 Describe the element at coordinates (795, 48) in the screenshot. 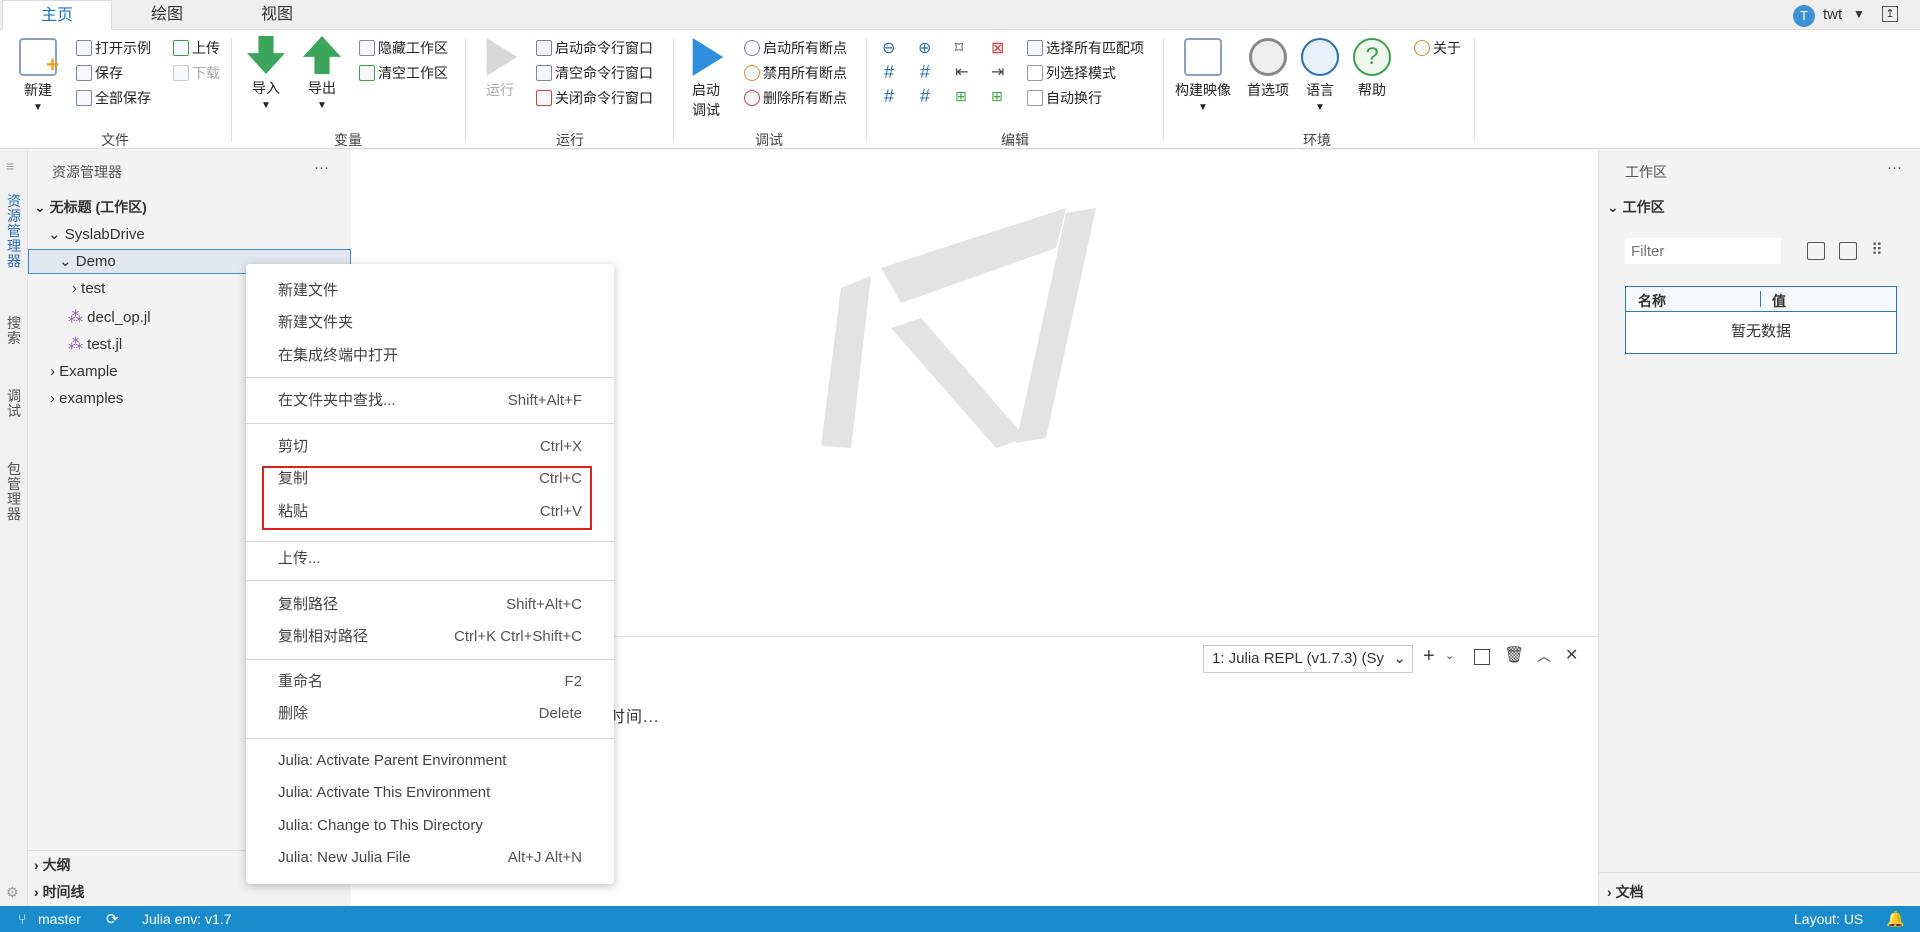

I see `enable-breakpoints-button: 启动所有断点` at that location.